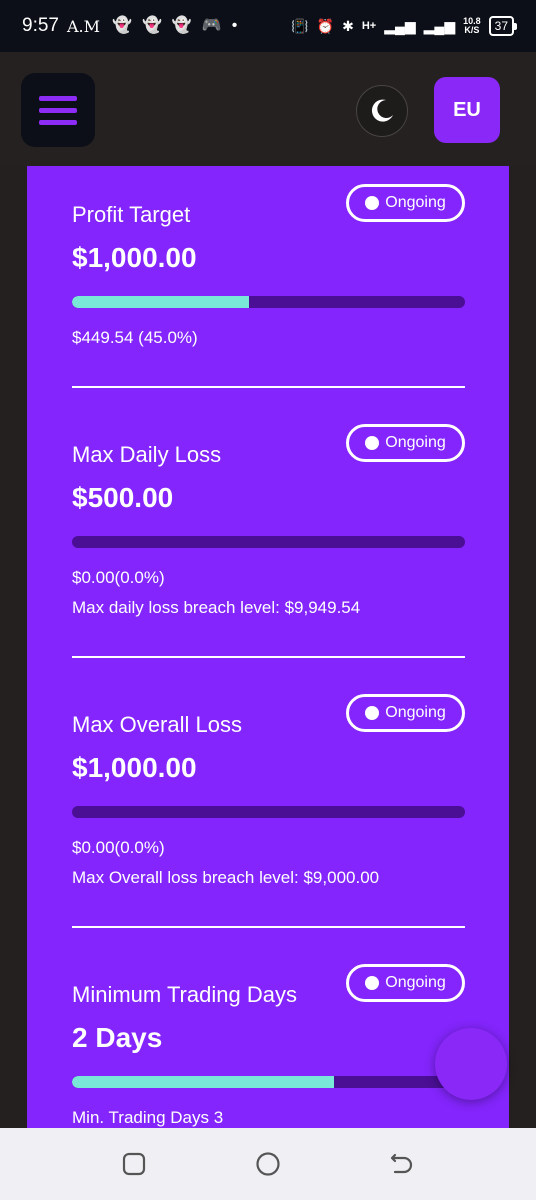 The width and height of the screenshot is (536, 1200). I want to click on hamburger-icon, so click(58, 98).